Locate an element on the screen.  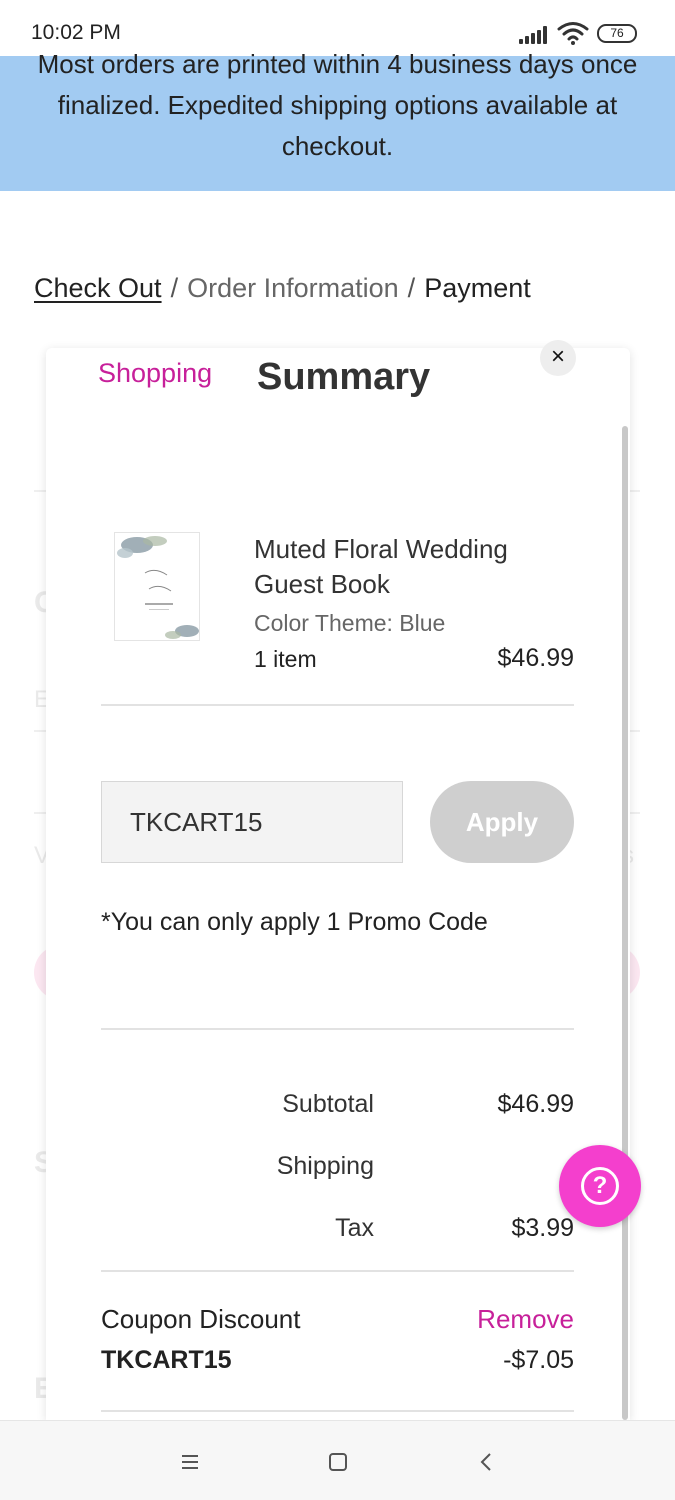
back-icon is located at coordinates (487, 1462).